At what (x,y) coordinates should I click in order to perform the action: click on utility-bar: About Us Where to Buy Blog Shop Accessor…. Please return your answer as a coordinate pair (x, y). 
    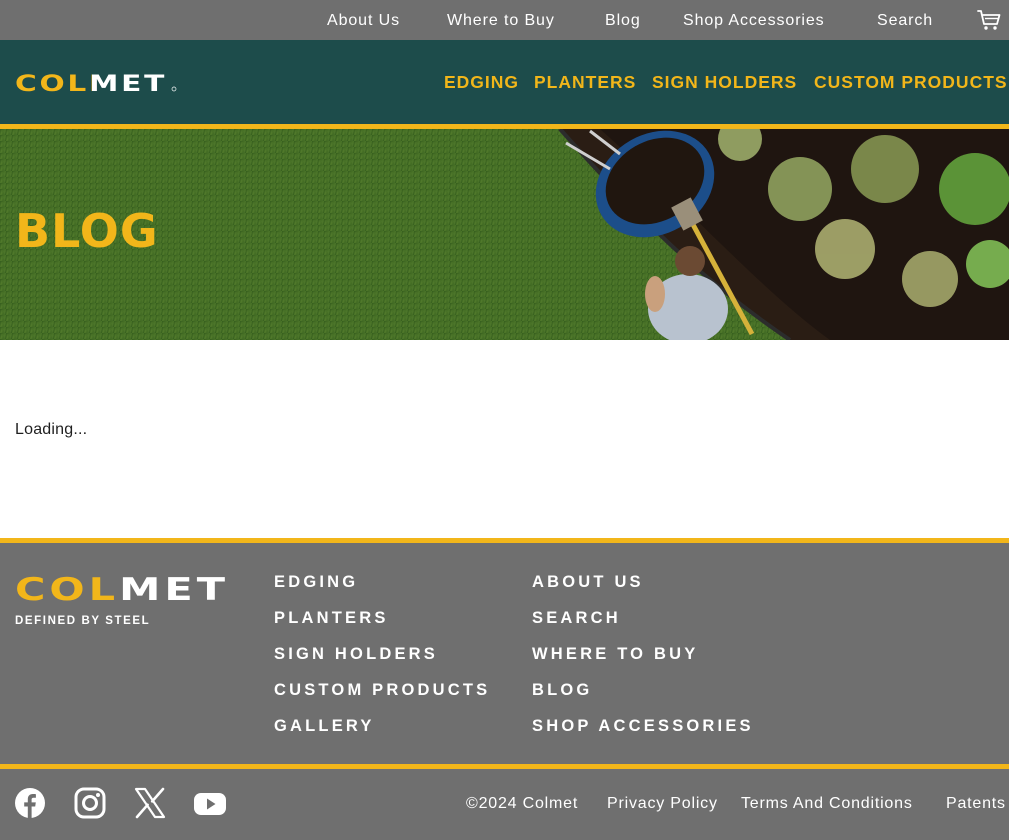
    Looking at the image, I should click on (504, 20).